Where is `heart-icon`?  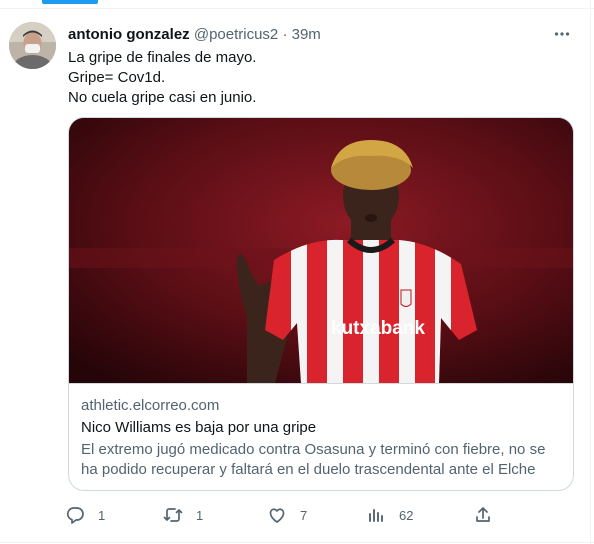 heart-icon is located at coordinates (277, 515).